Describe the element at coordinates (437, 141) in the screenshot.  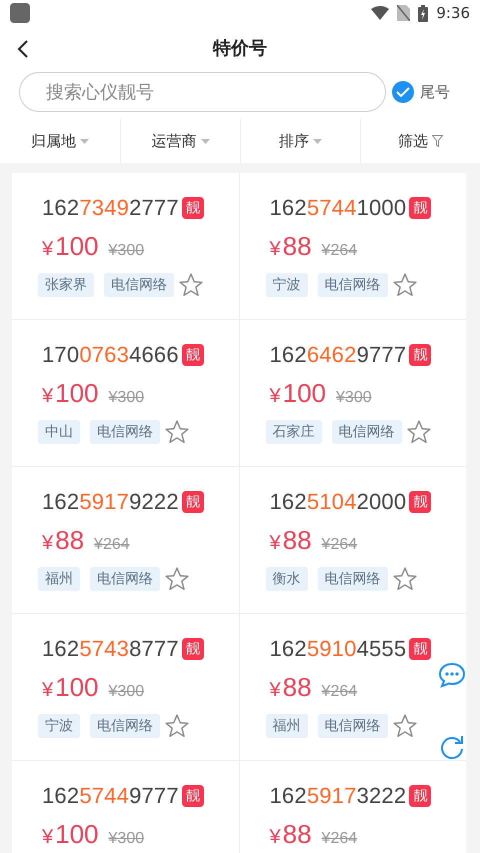
I see `filter-icon` at that location.